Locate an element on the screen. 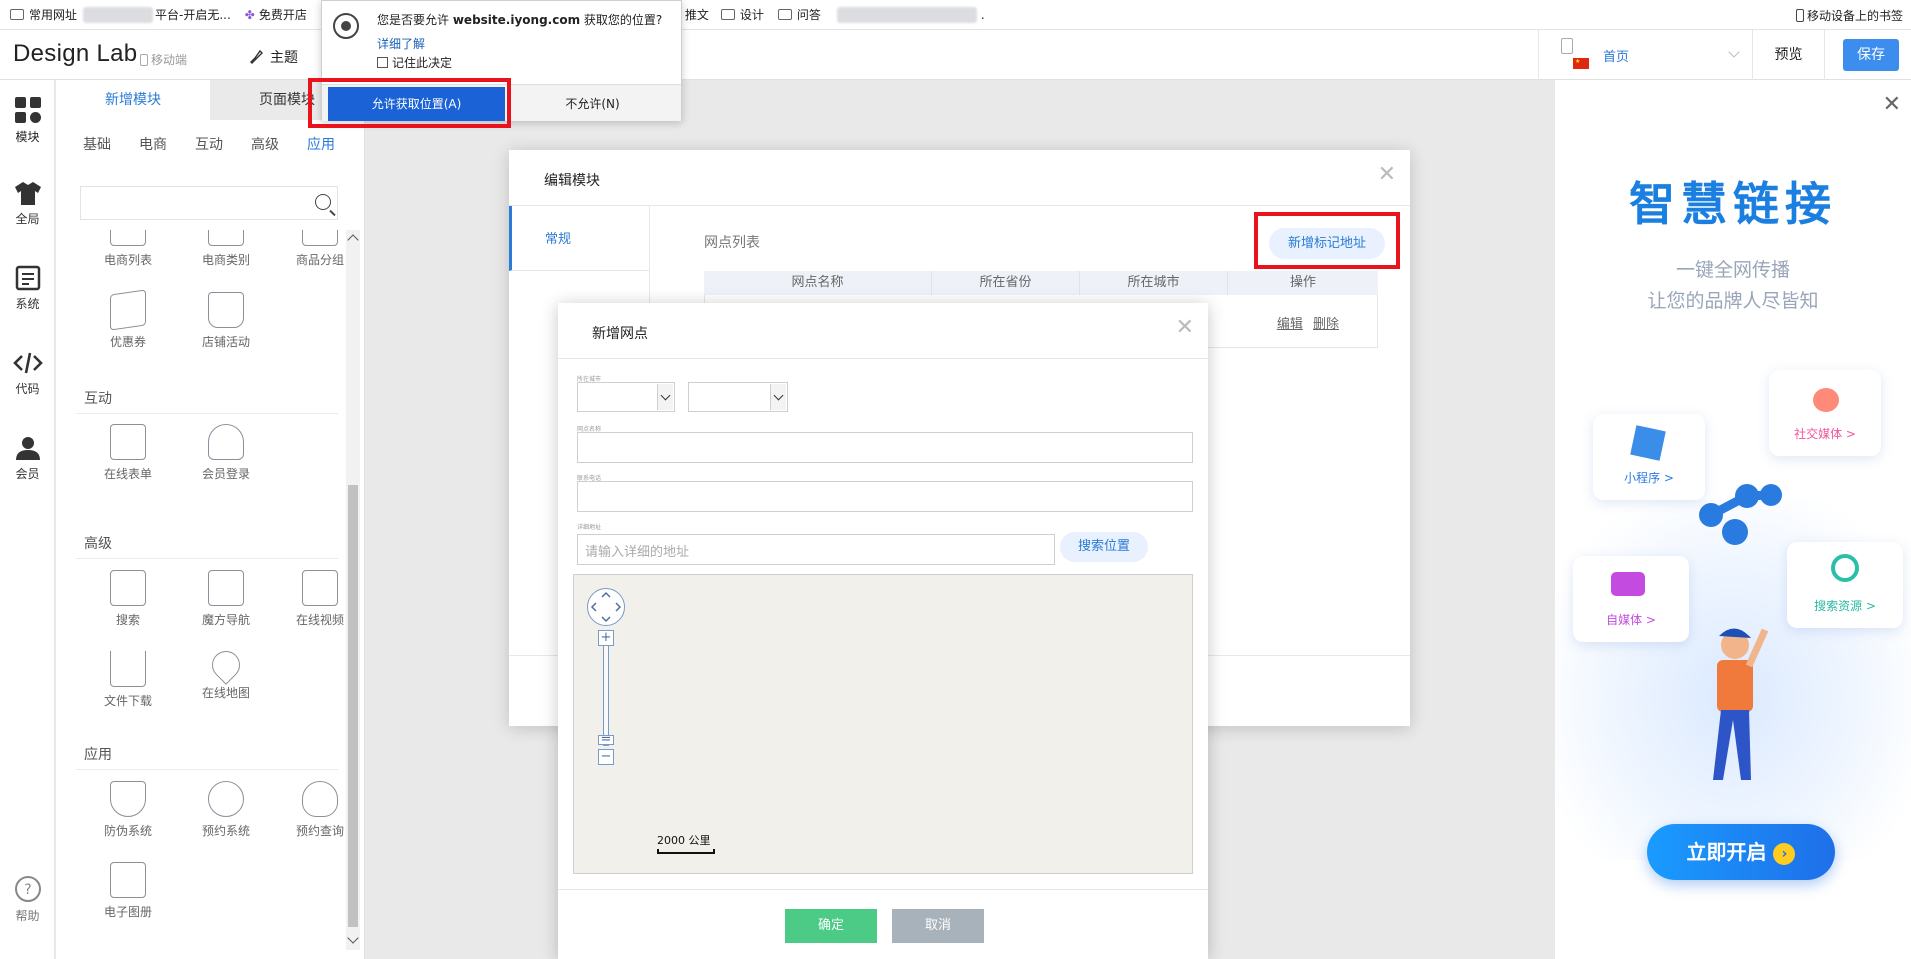  location-icon is located at coordinates (346, 26).